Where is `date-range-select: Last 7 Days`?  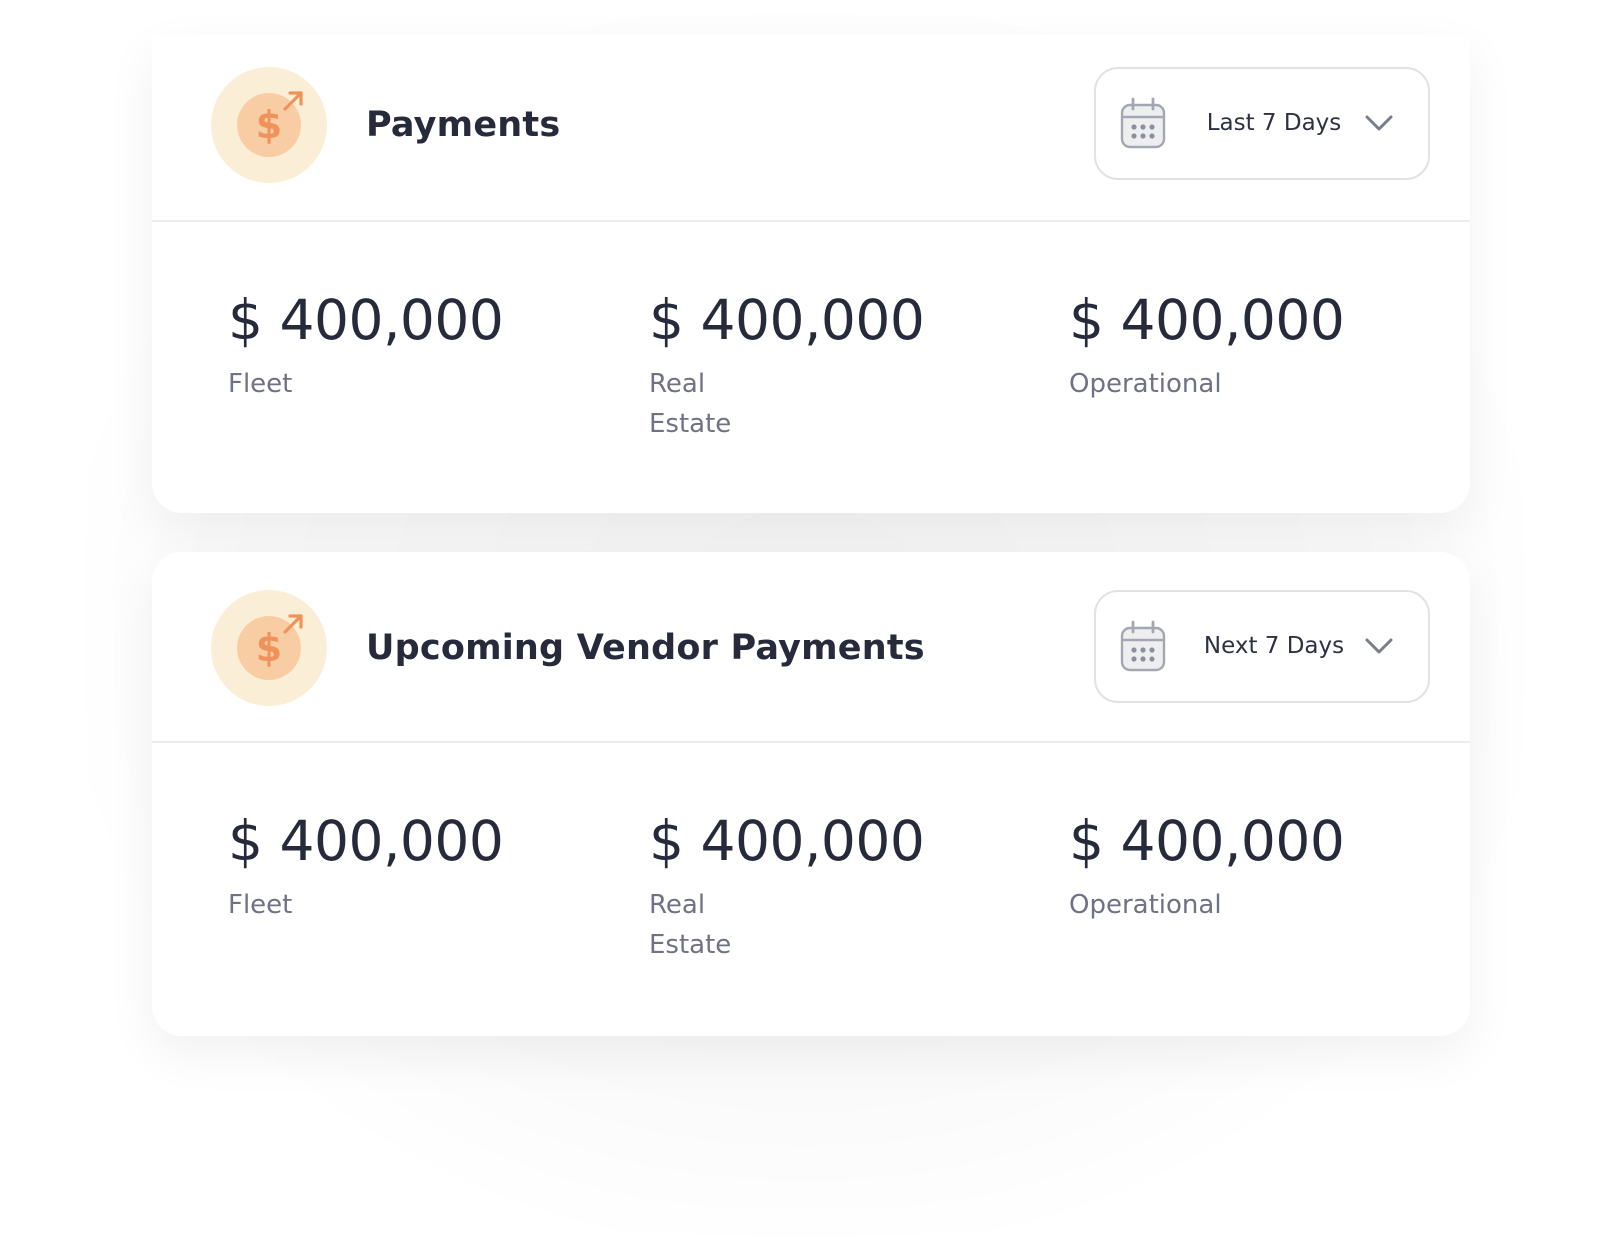
date-range-select: Last 7 Days is located at coordinates (1262, 123).